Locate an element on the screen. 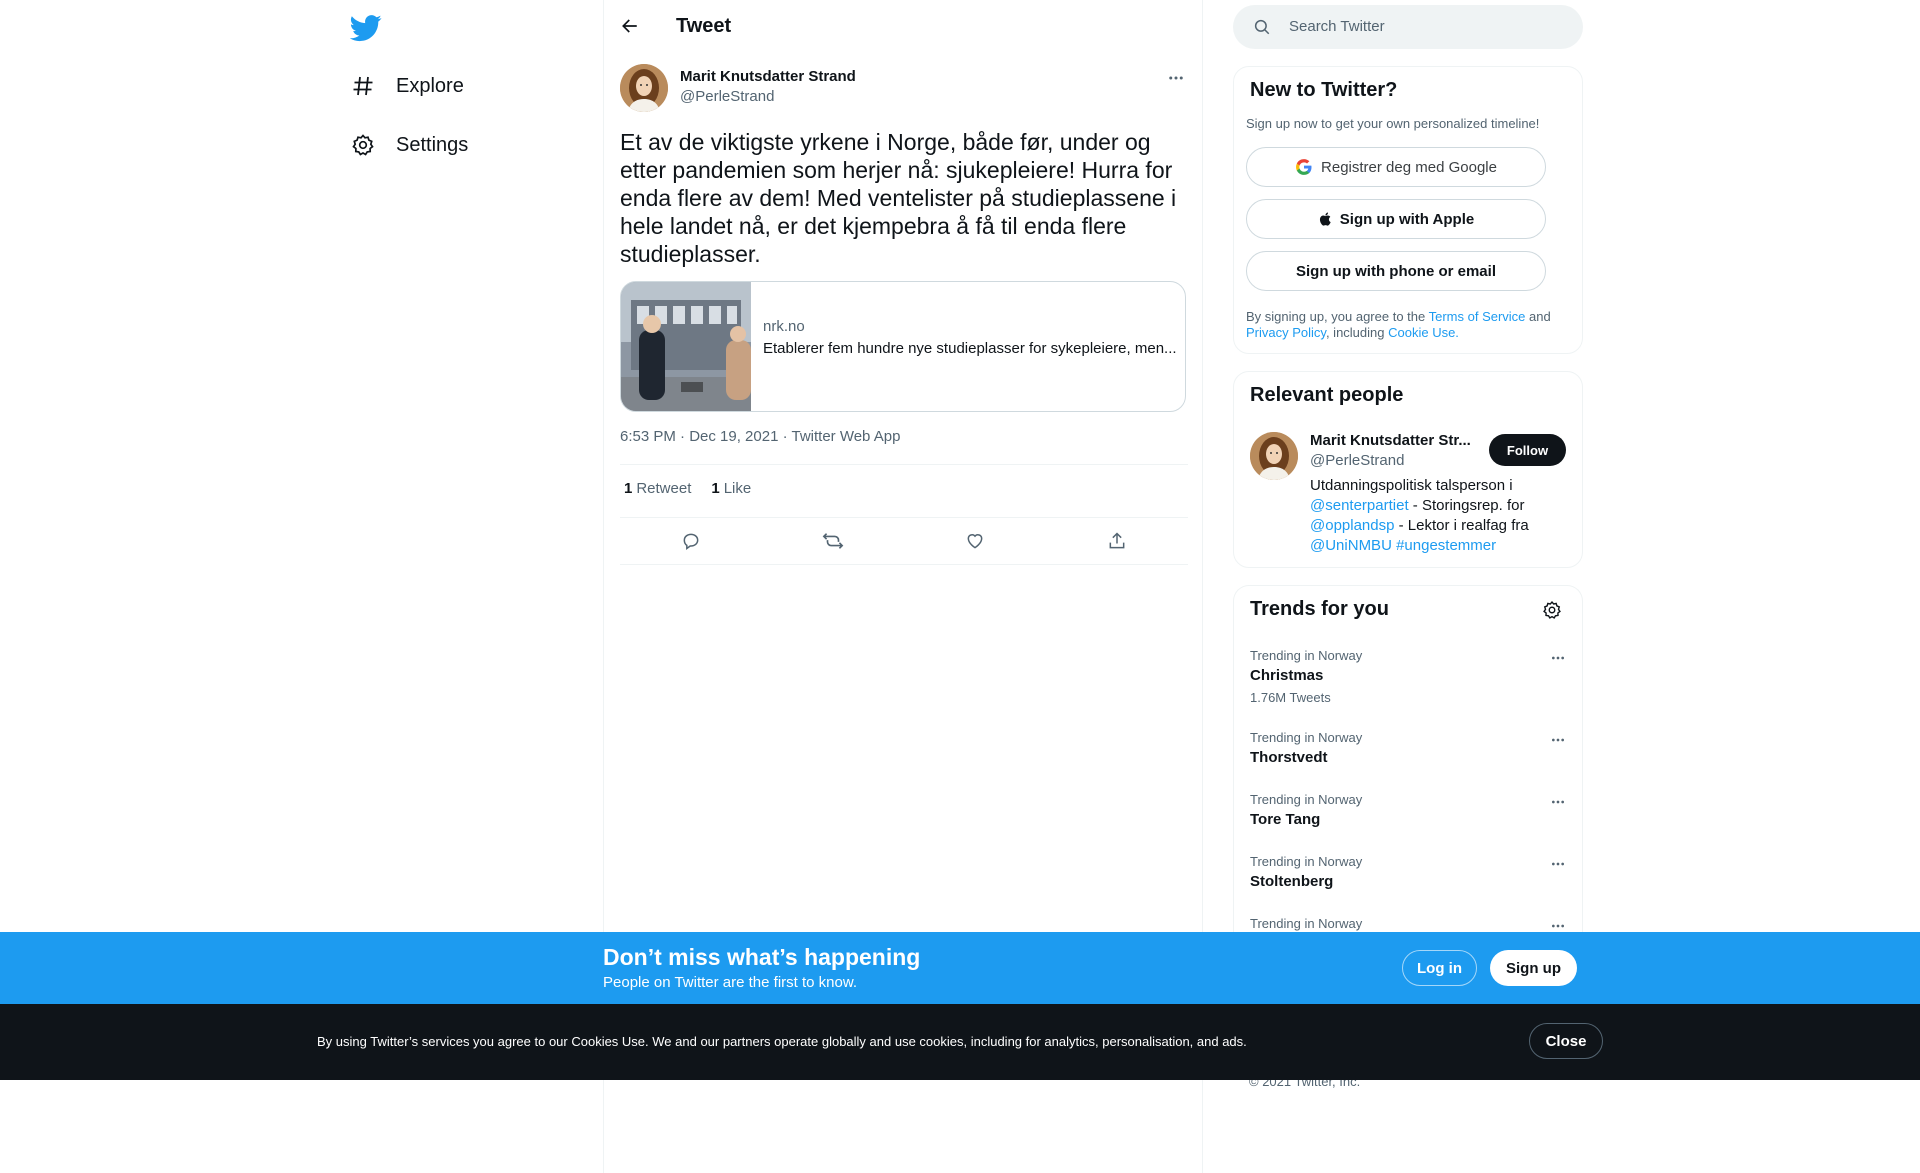 This screenshot has width=1920, height=1173. close-button: Close is located at coordinates (1566, 1041).